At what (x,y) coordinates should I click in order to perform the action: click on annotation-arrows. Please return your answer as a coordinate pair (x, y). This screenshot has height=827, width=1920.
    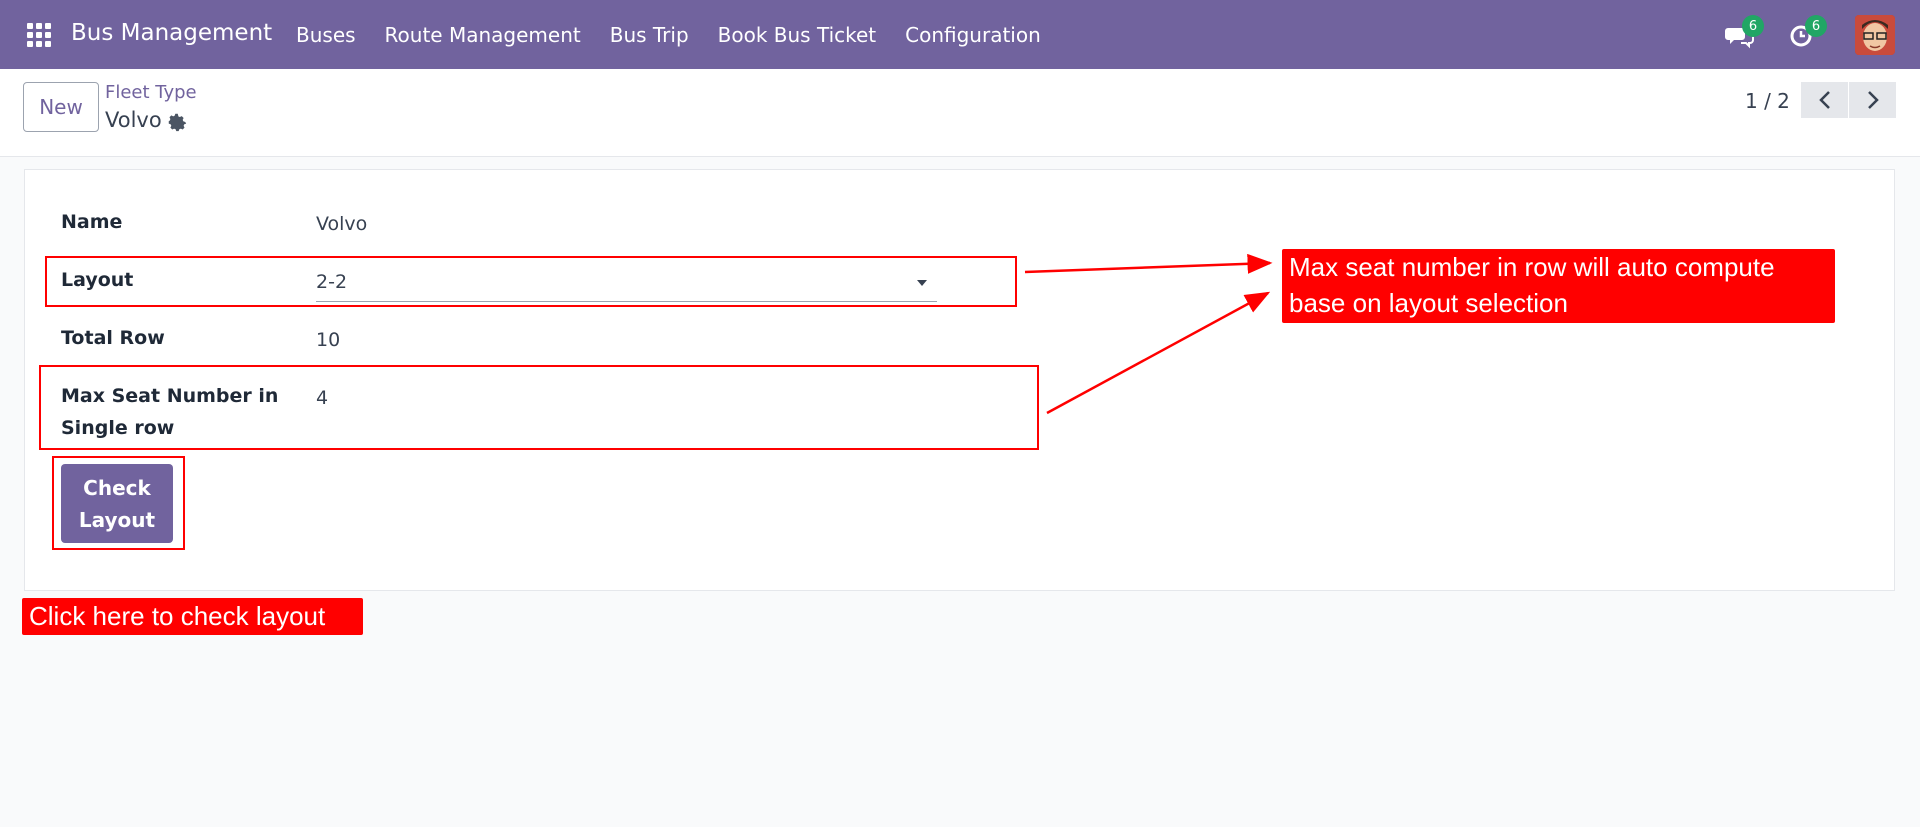
    Looking at the image, I should click on (1148, 334).